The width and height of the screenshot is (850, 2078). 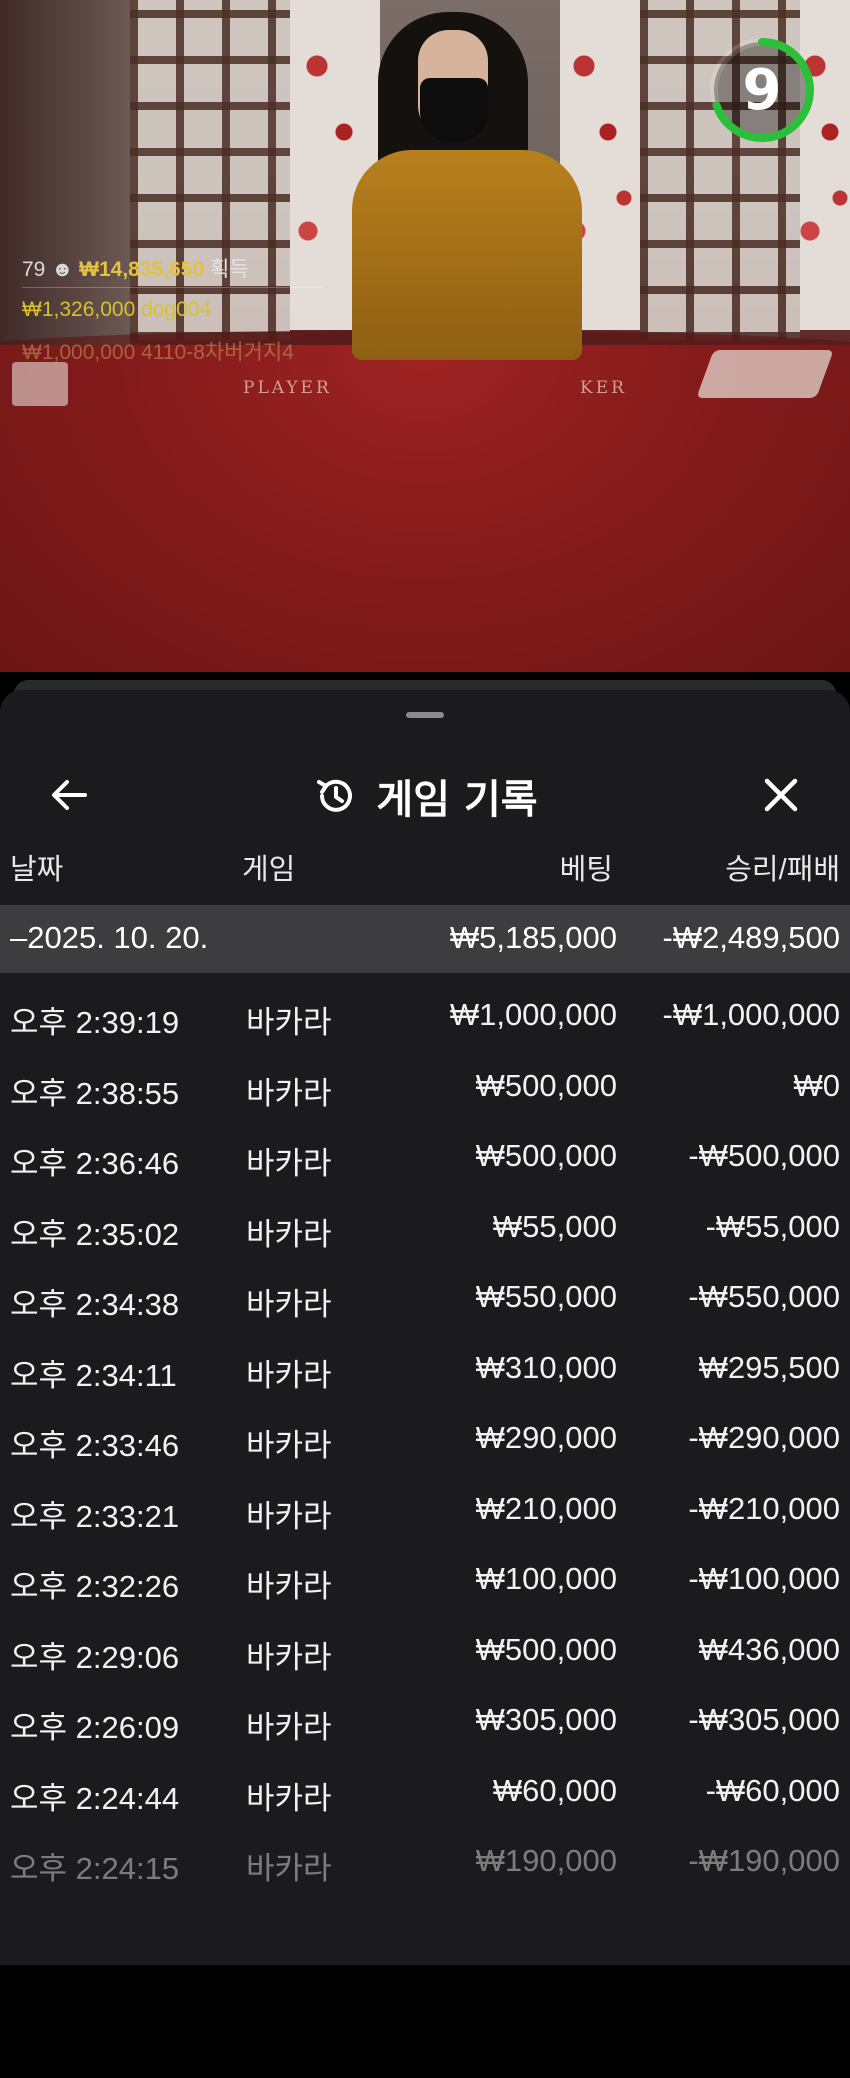 What do you see at coordinates (425, 1504) in the screenshot?
I see `table-row: 오후 2:33:21 바카라 ₩210,000 -₩210,000` at bounding box center [425, 1504].